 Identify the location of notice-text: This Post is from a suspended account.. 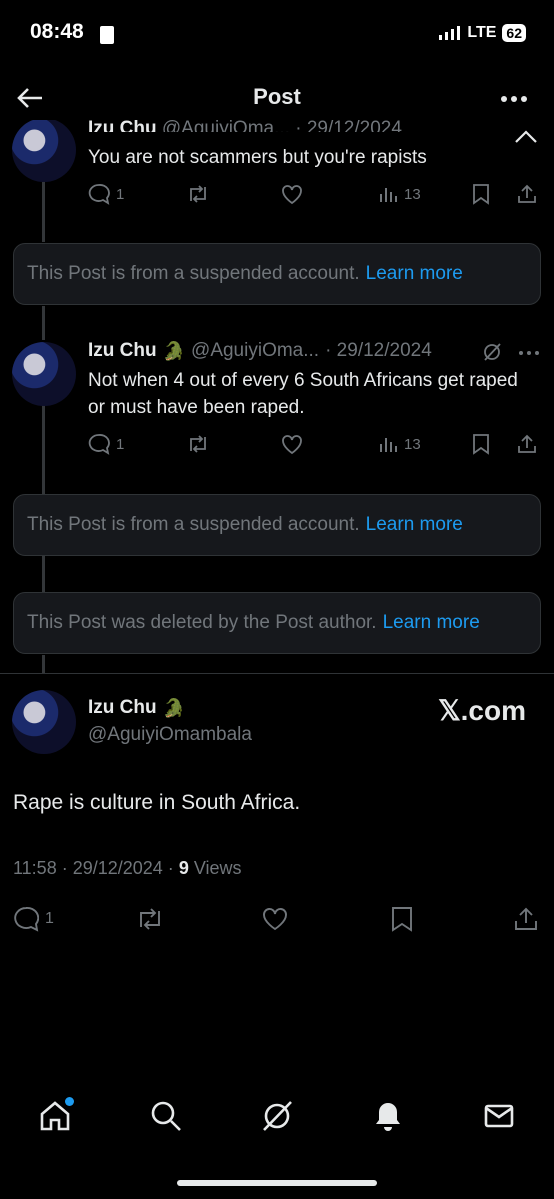
(193, 524).